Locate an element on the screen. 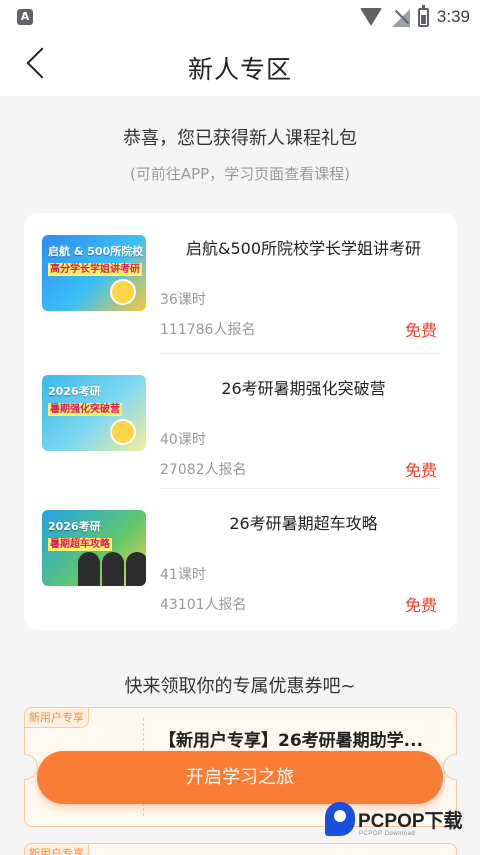  watermark-logo: PCPOP下载 PCPOP Download is located at coordinates (400, 822).